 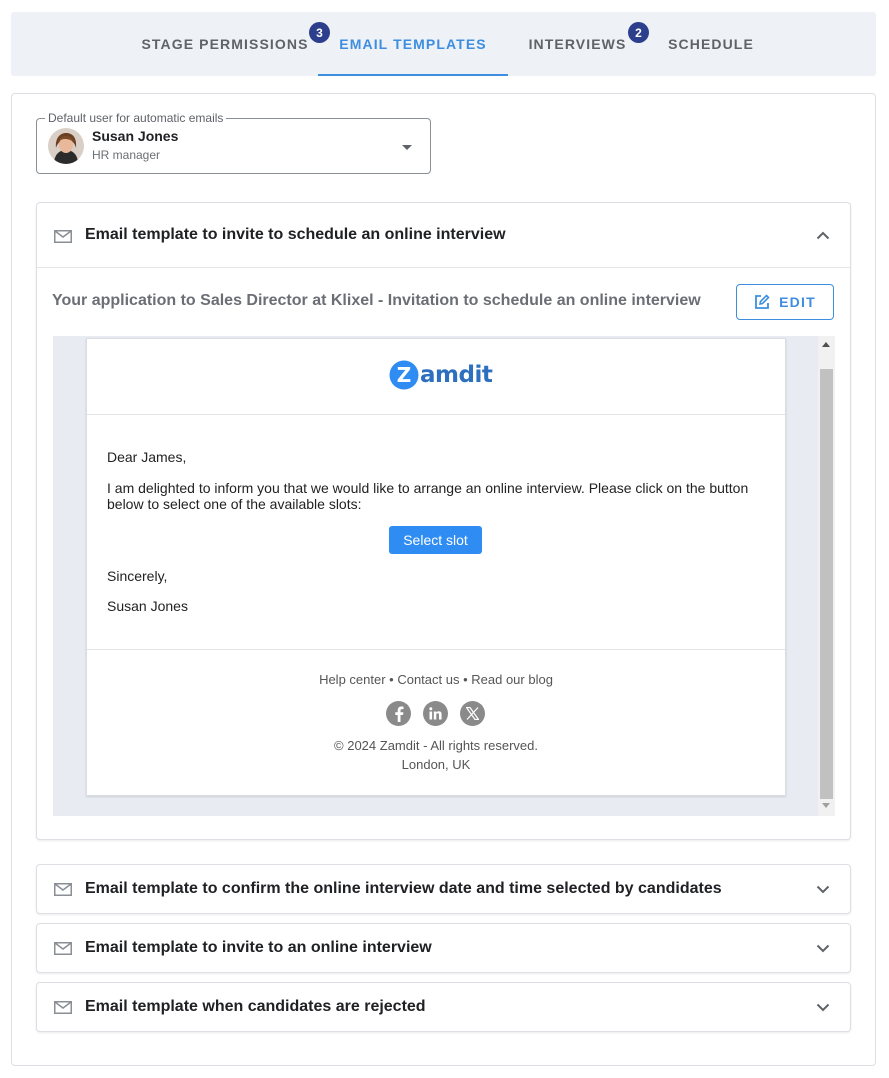 What do you see at coordinates (398, 713) in the screenshot?
I see `facebook-icon` at bounding box center [398, 713].